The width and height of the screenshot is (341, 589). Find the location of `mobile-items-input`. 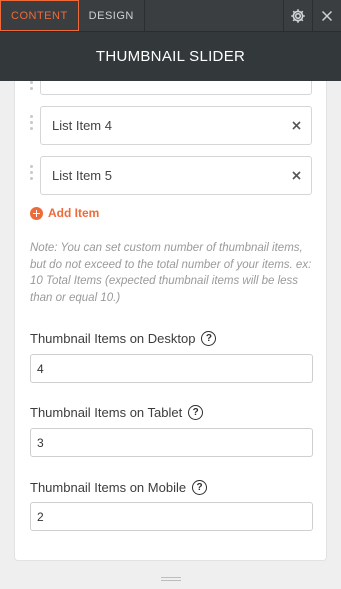

mobile-items-input is located at coordinates (171, 516).